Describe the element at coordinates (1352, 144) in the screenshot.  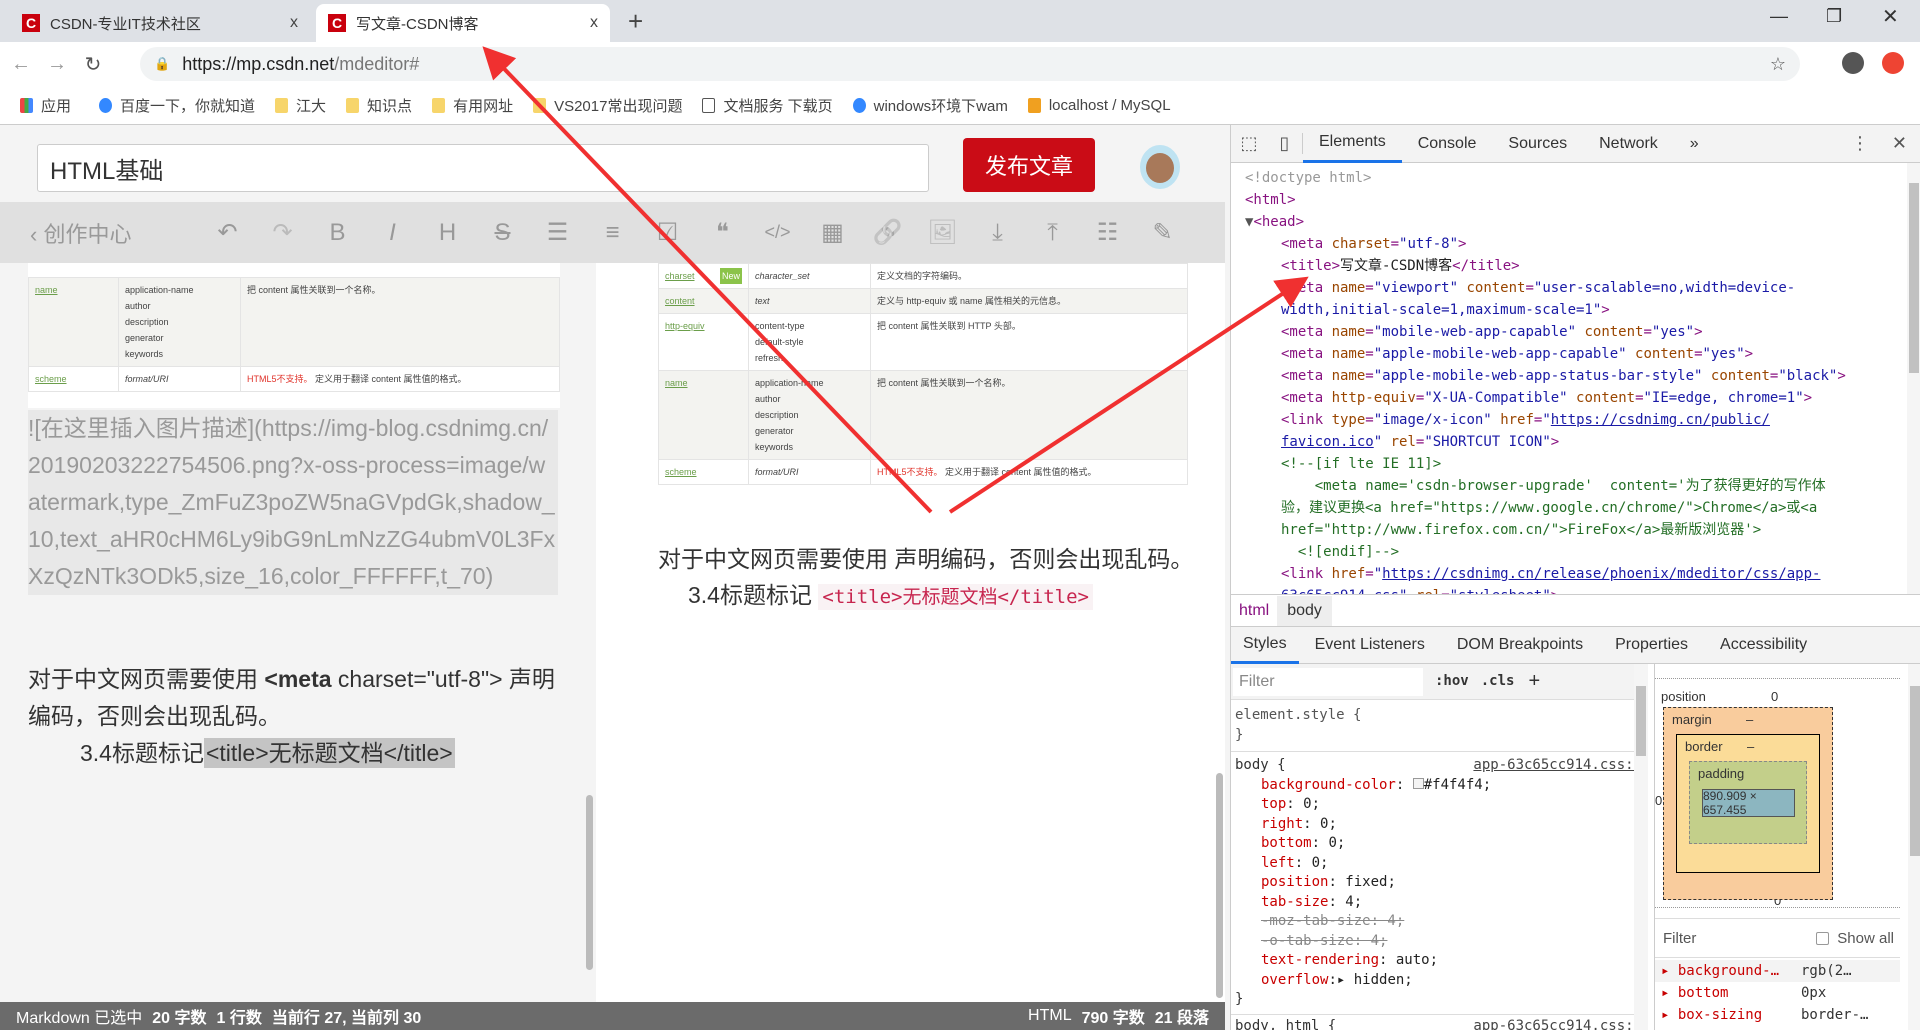
I see `tab-elements: Elements` at that location.